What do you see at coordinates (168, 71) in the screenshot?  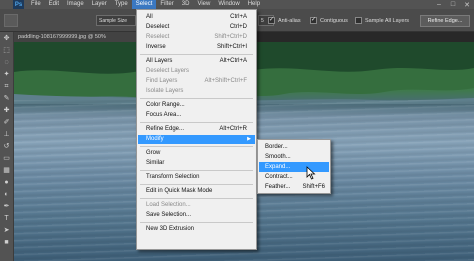 I see `menu-item-label: Deselect Layers` at bounding box center [168, 71].